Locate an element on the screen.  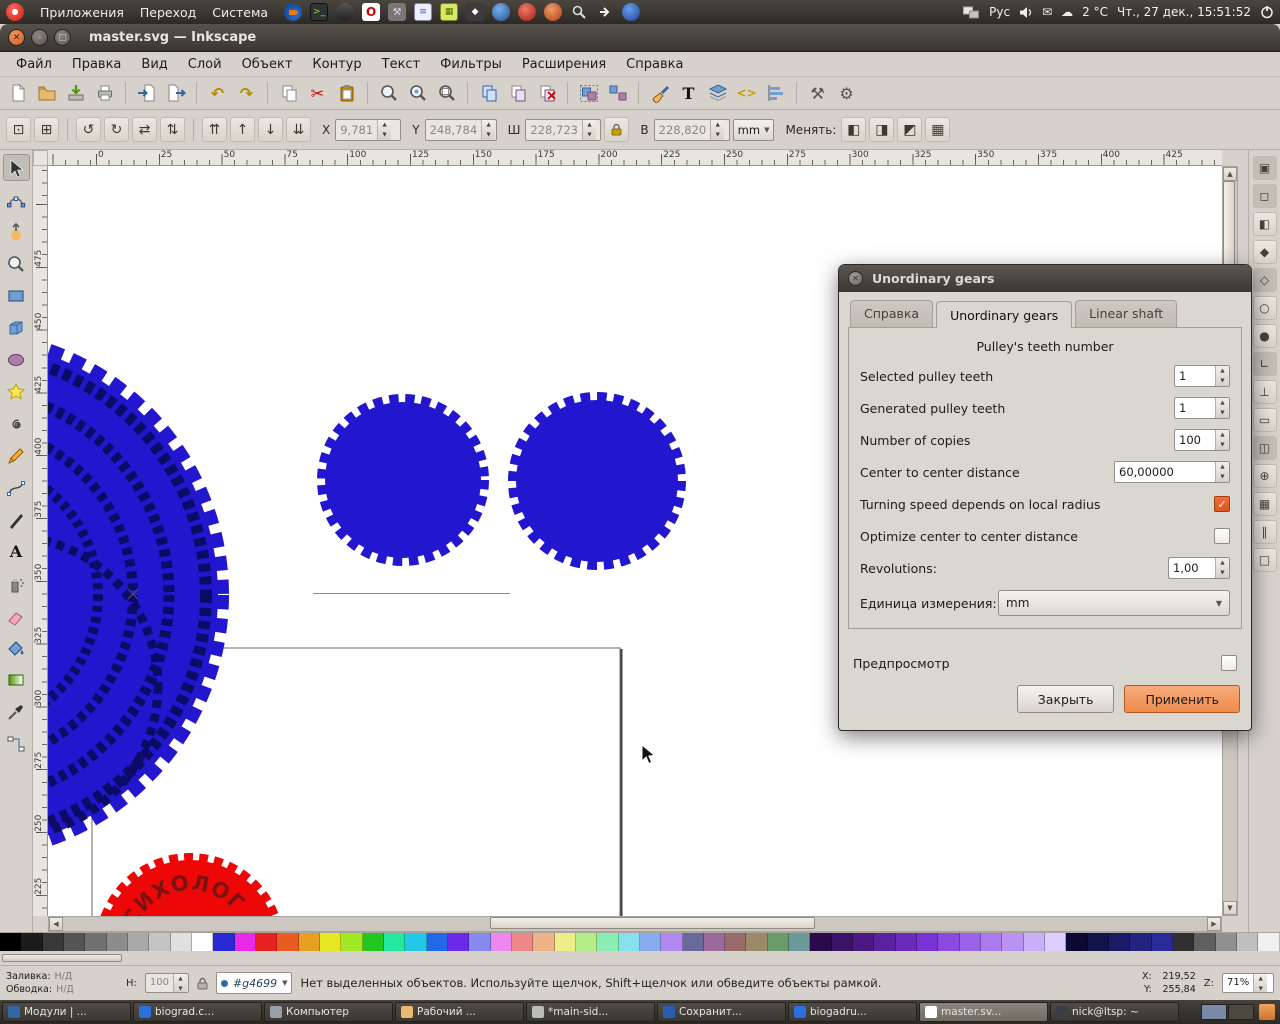
window-close-button: ✕ is located at coordinates (16, 37).